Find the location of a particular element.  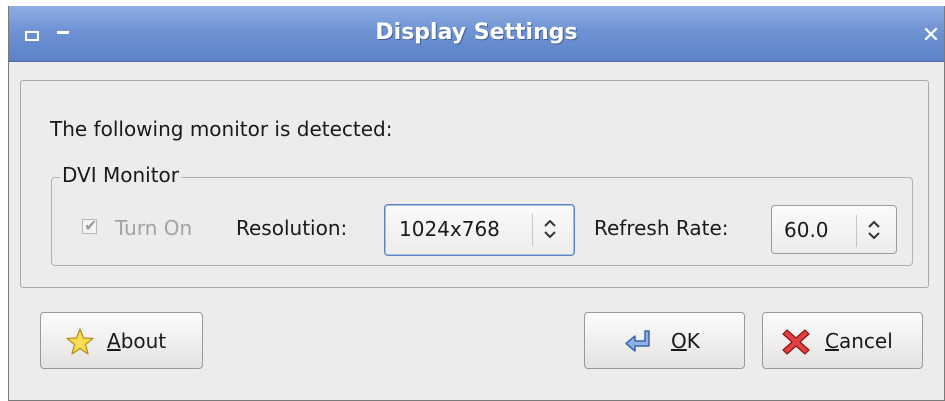

about-button: About is located at coordinates (121, 340).